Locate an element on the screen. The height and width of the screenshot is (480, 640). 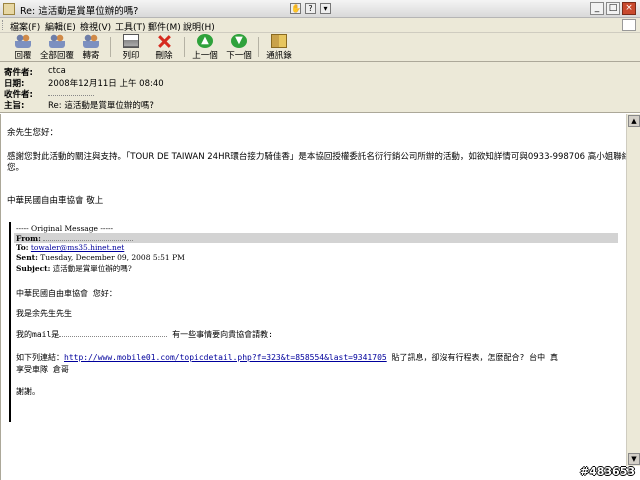
body-paragraph-cont: 您。 is located at coordinates (16, 168).